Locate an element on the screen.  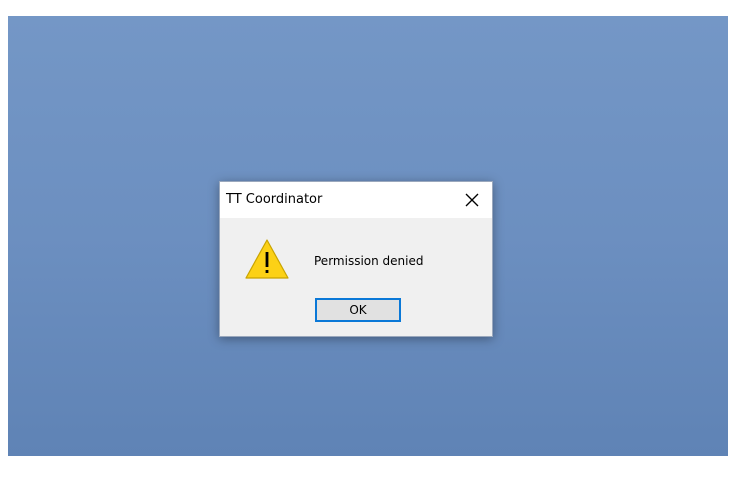
ok-button: OK is located at coordinates (358, 310).